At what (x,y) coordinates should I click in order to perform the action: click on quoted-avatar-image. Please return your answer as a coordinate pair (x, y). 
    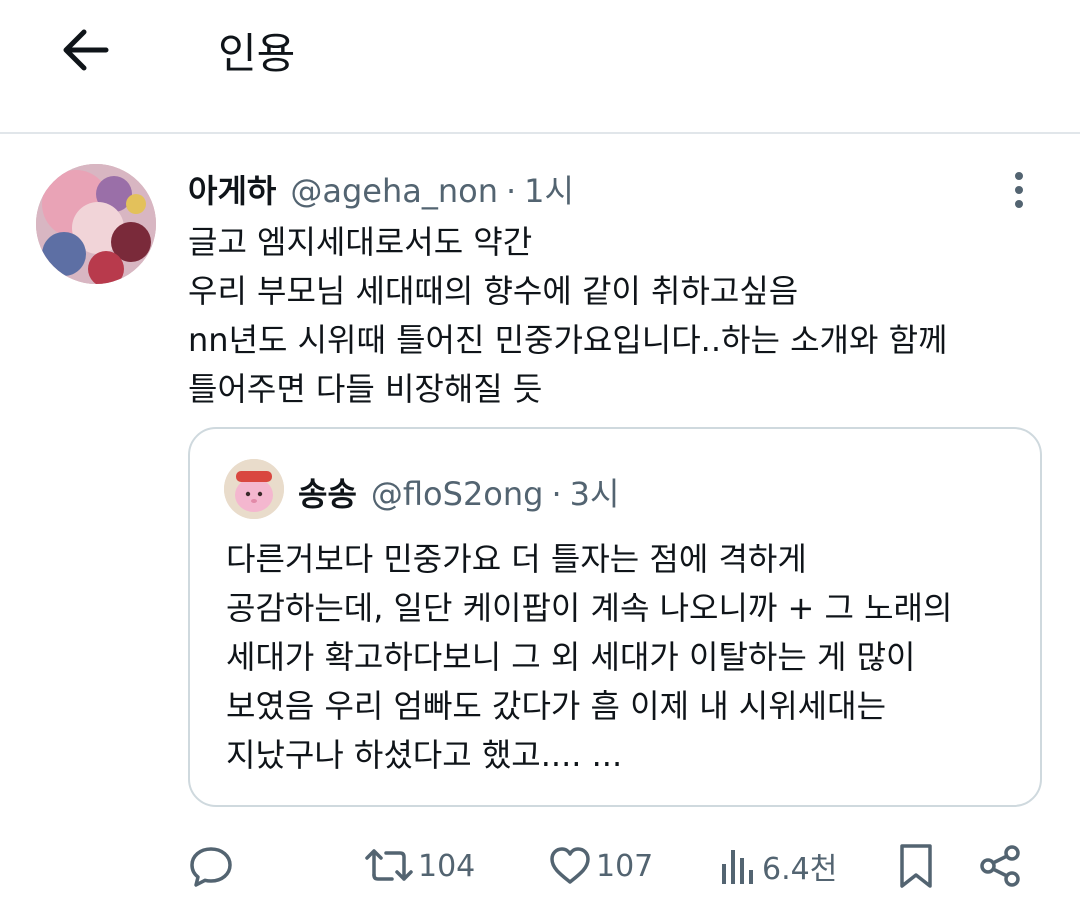
    Looking at the image, I should click on (254, 489).